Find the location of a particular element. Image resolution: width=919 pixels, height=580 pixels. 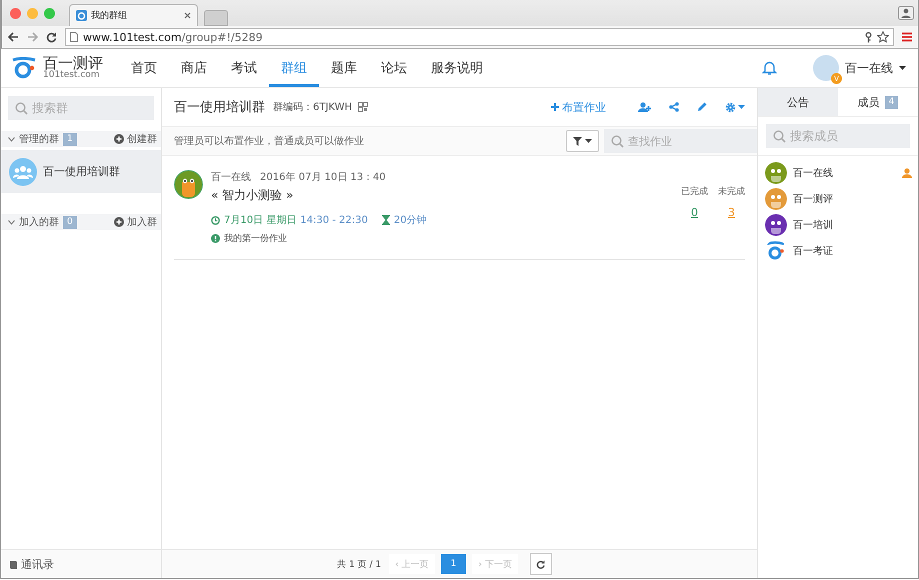

share-button is located at coordinates (674, 107).